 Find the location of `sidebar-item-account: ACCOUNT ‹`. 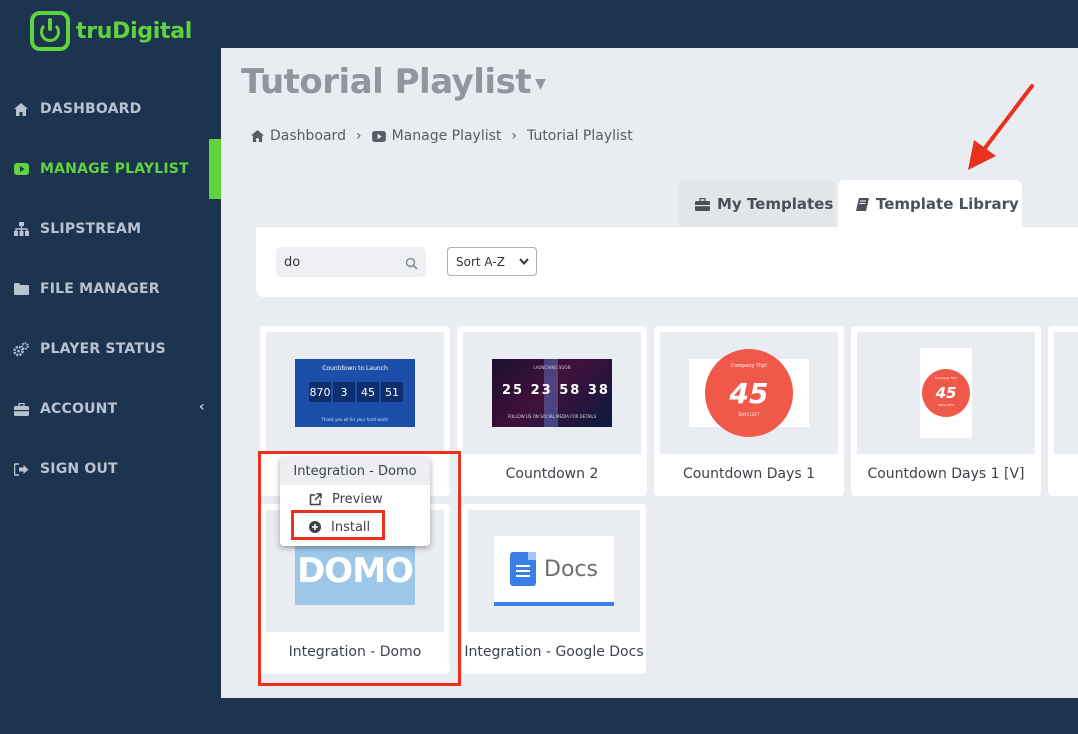

sidebar-item-account: ACCOUNT ‹ is located at coordinates (110, 409).